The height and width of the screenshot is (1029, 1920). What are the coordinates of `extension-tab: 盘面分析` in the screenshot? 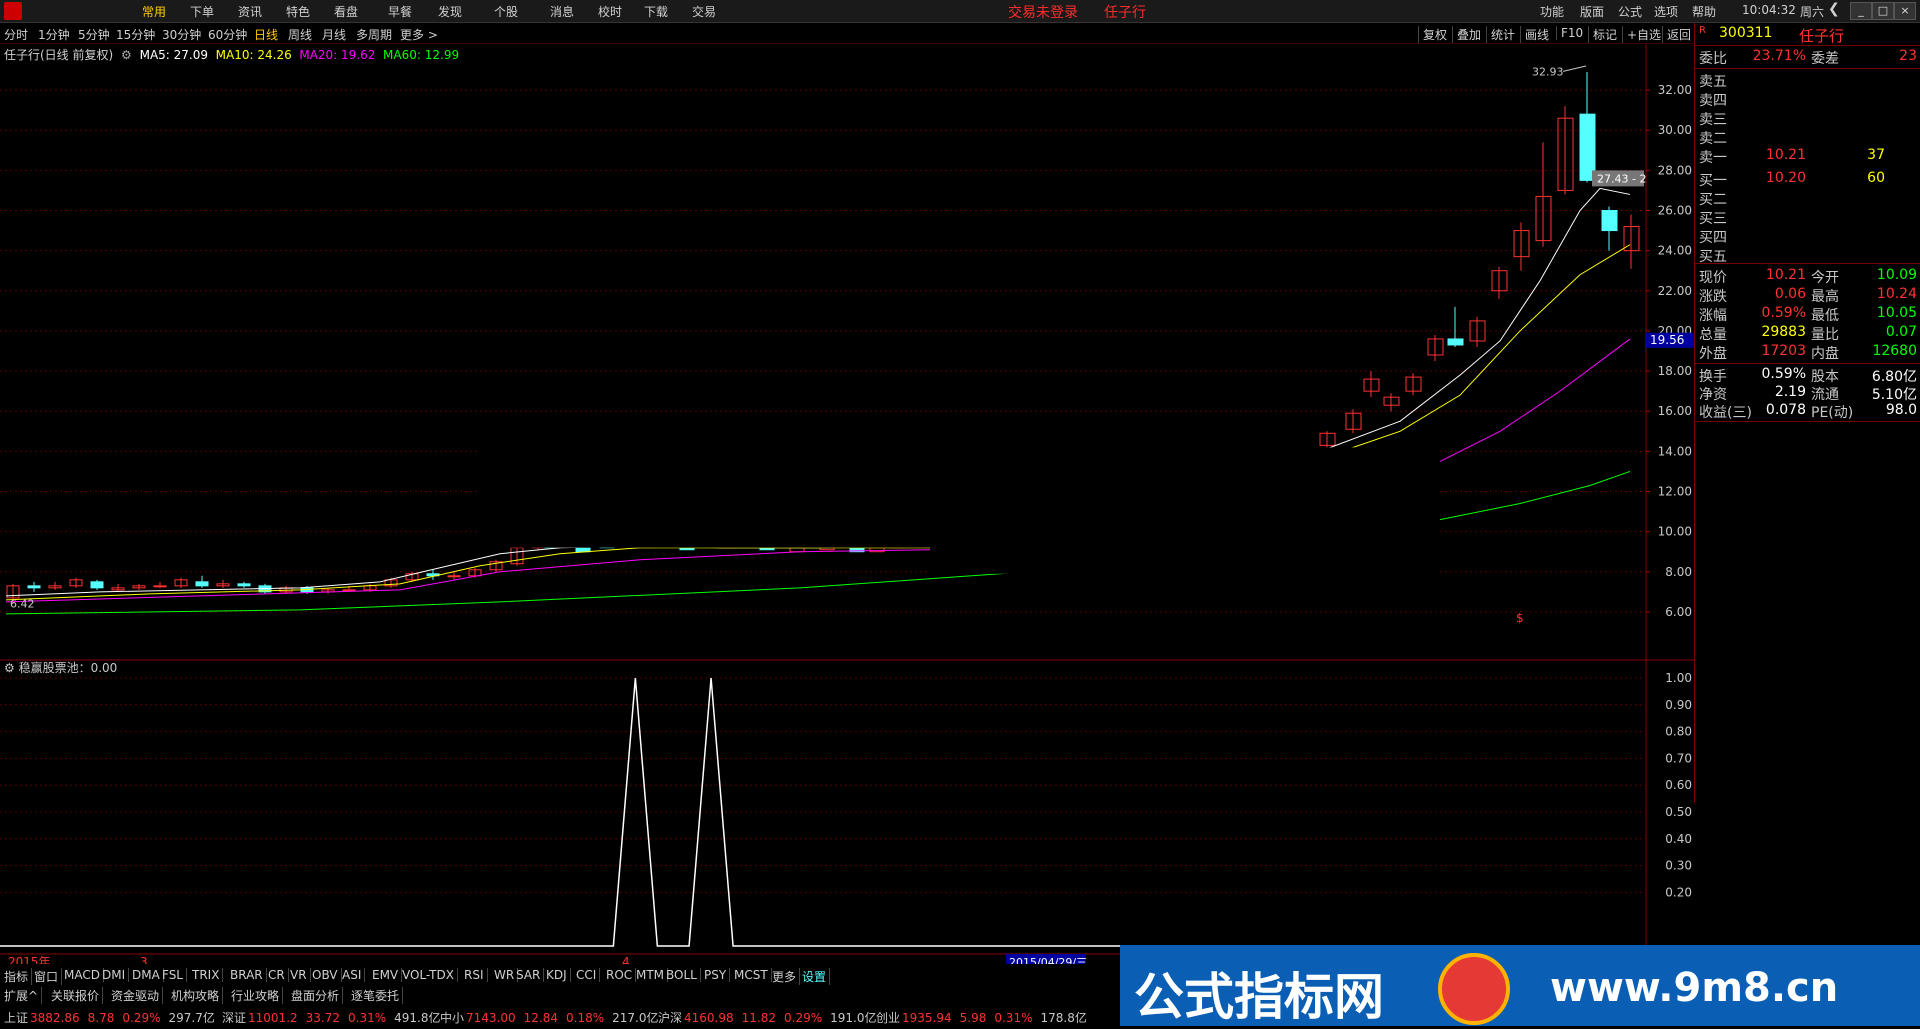 It's located at (317, 995).